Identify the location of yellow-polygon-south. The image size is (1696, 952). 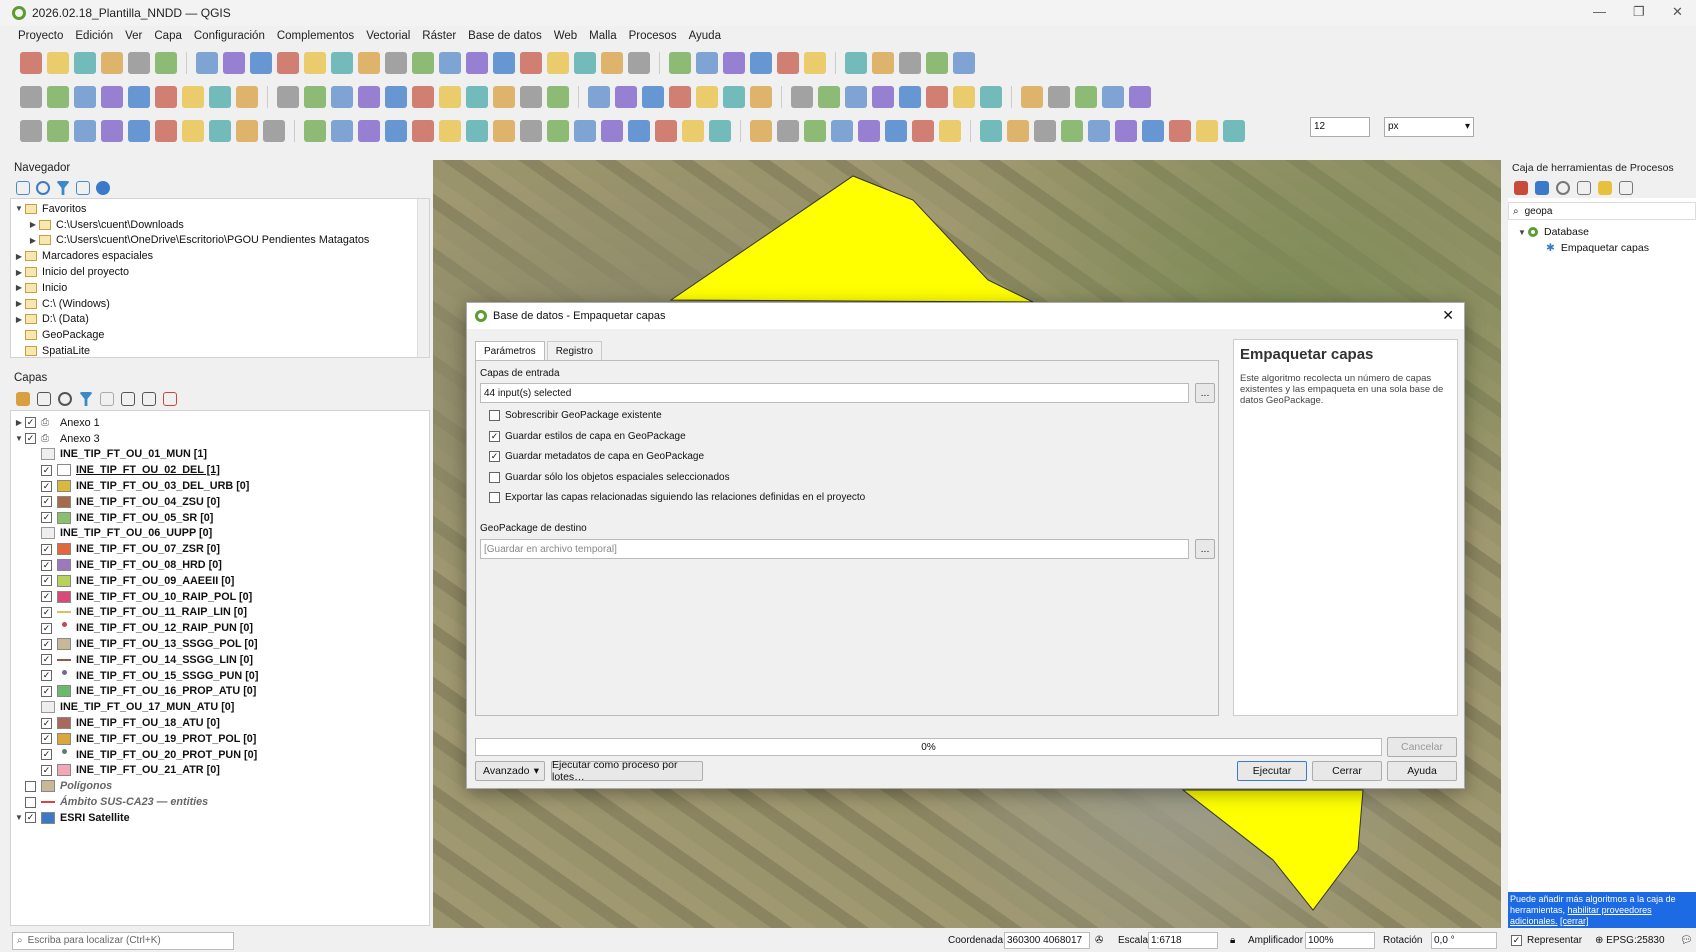
(1272, 850).